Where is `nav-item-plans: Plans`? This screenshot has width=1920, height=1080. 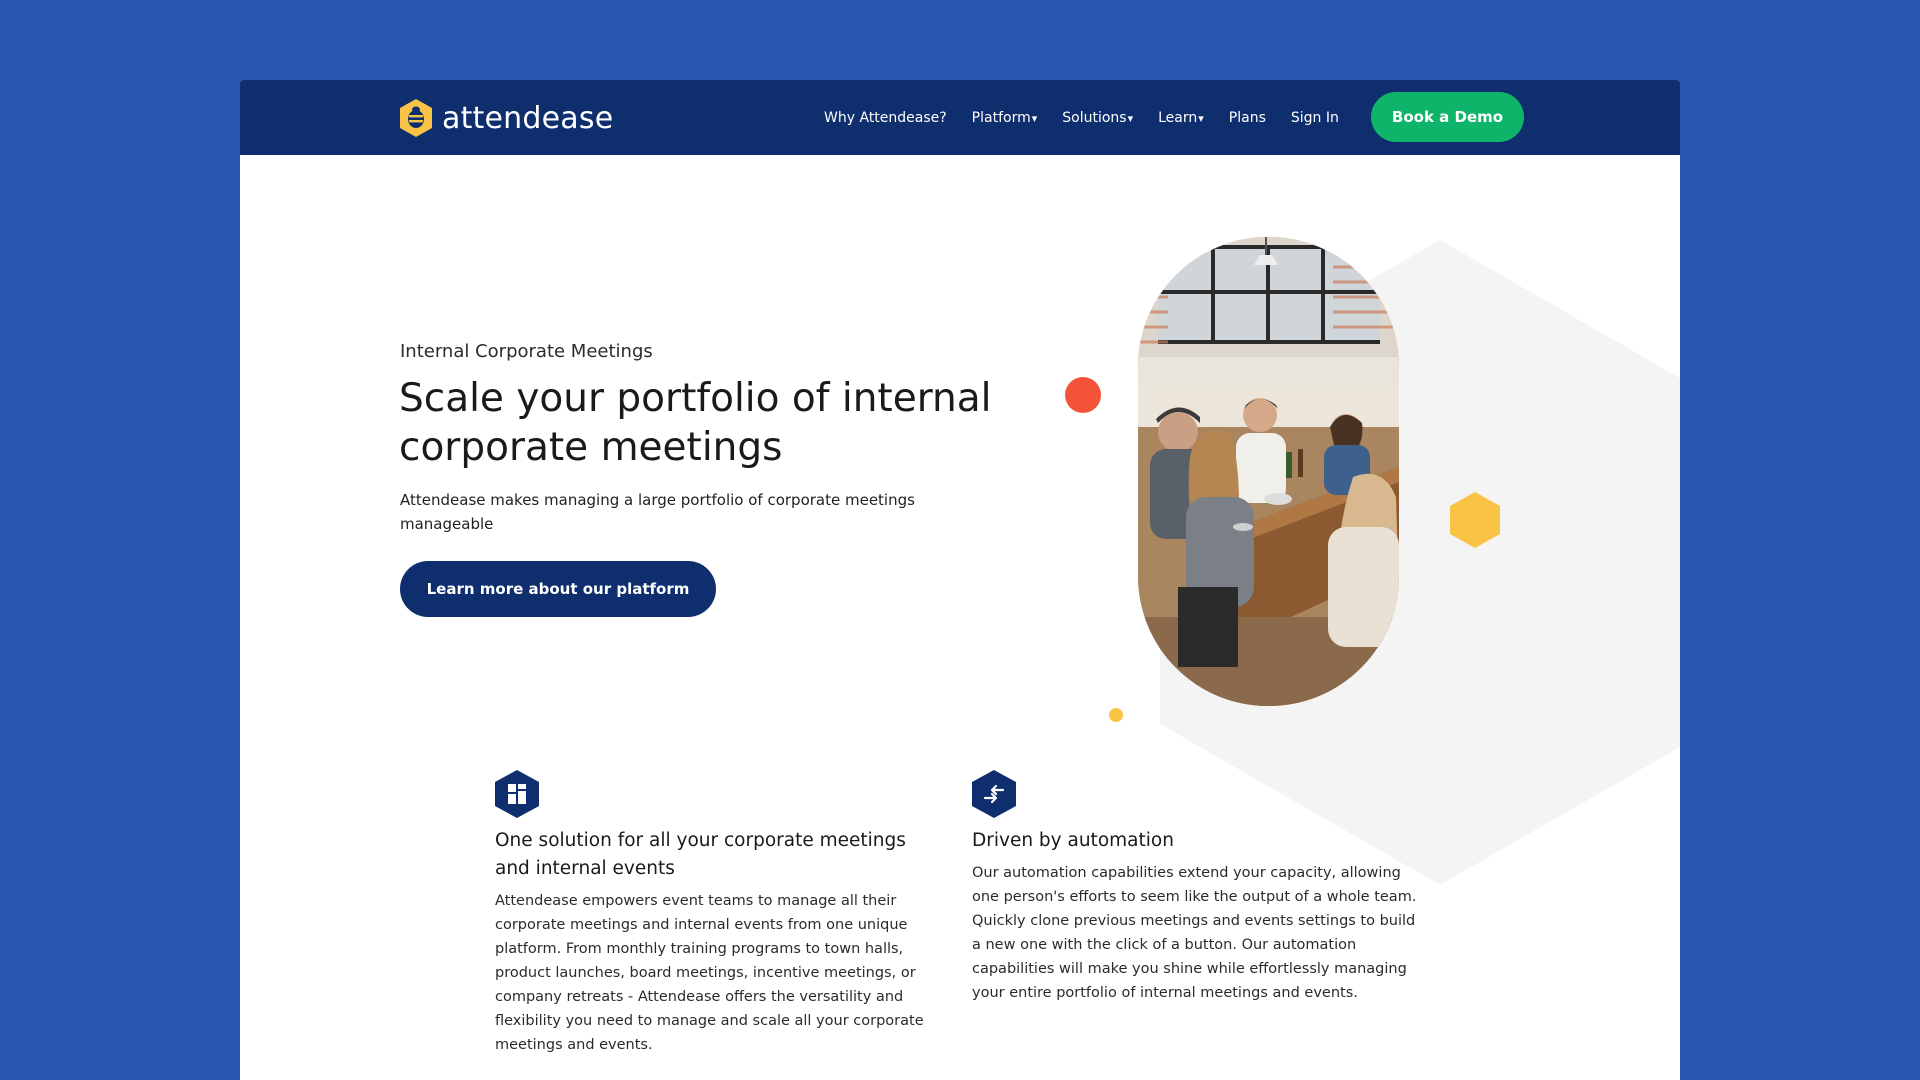 nav-item-plans: Plans is located at coordinates (1247, 118).